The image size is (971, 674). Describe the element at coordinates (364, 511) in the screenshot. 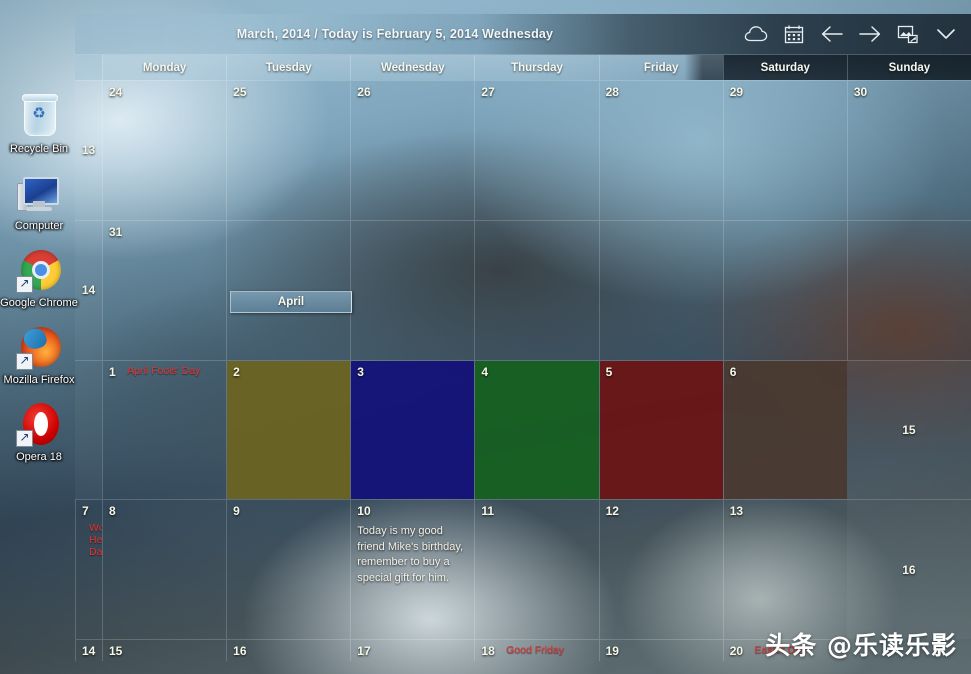

I see `day-number: 10` at that location.